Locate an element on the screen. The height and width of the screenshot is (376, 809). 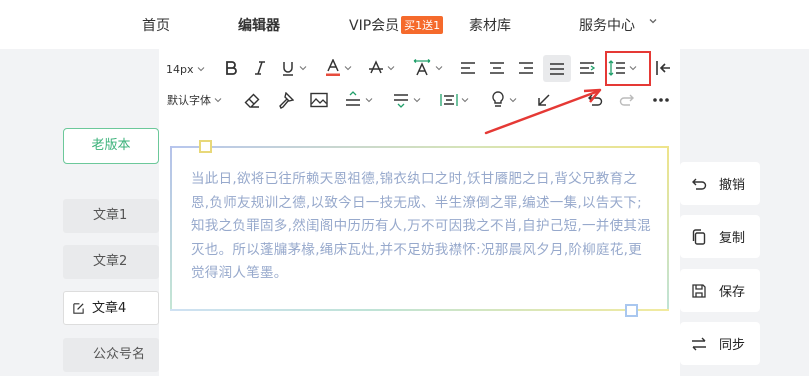
sync-icon is located at coordinates (699, 343).